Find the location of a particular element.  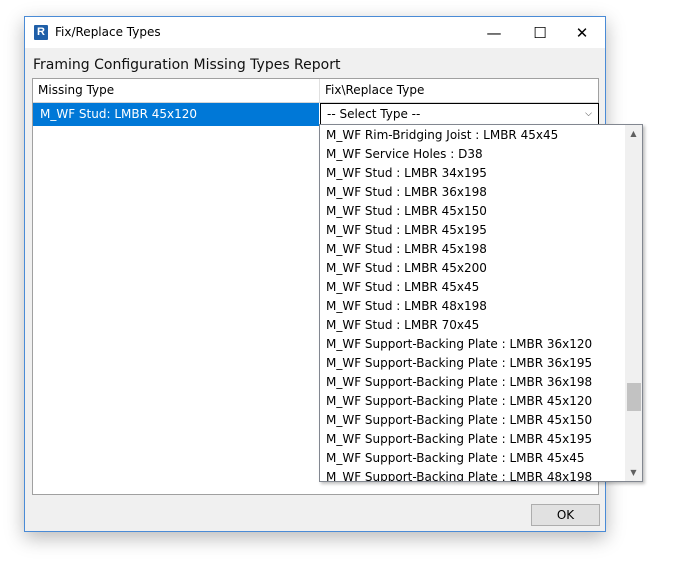

close-button: ✕ is located at coordinates (582, 32).